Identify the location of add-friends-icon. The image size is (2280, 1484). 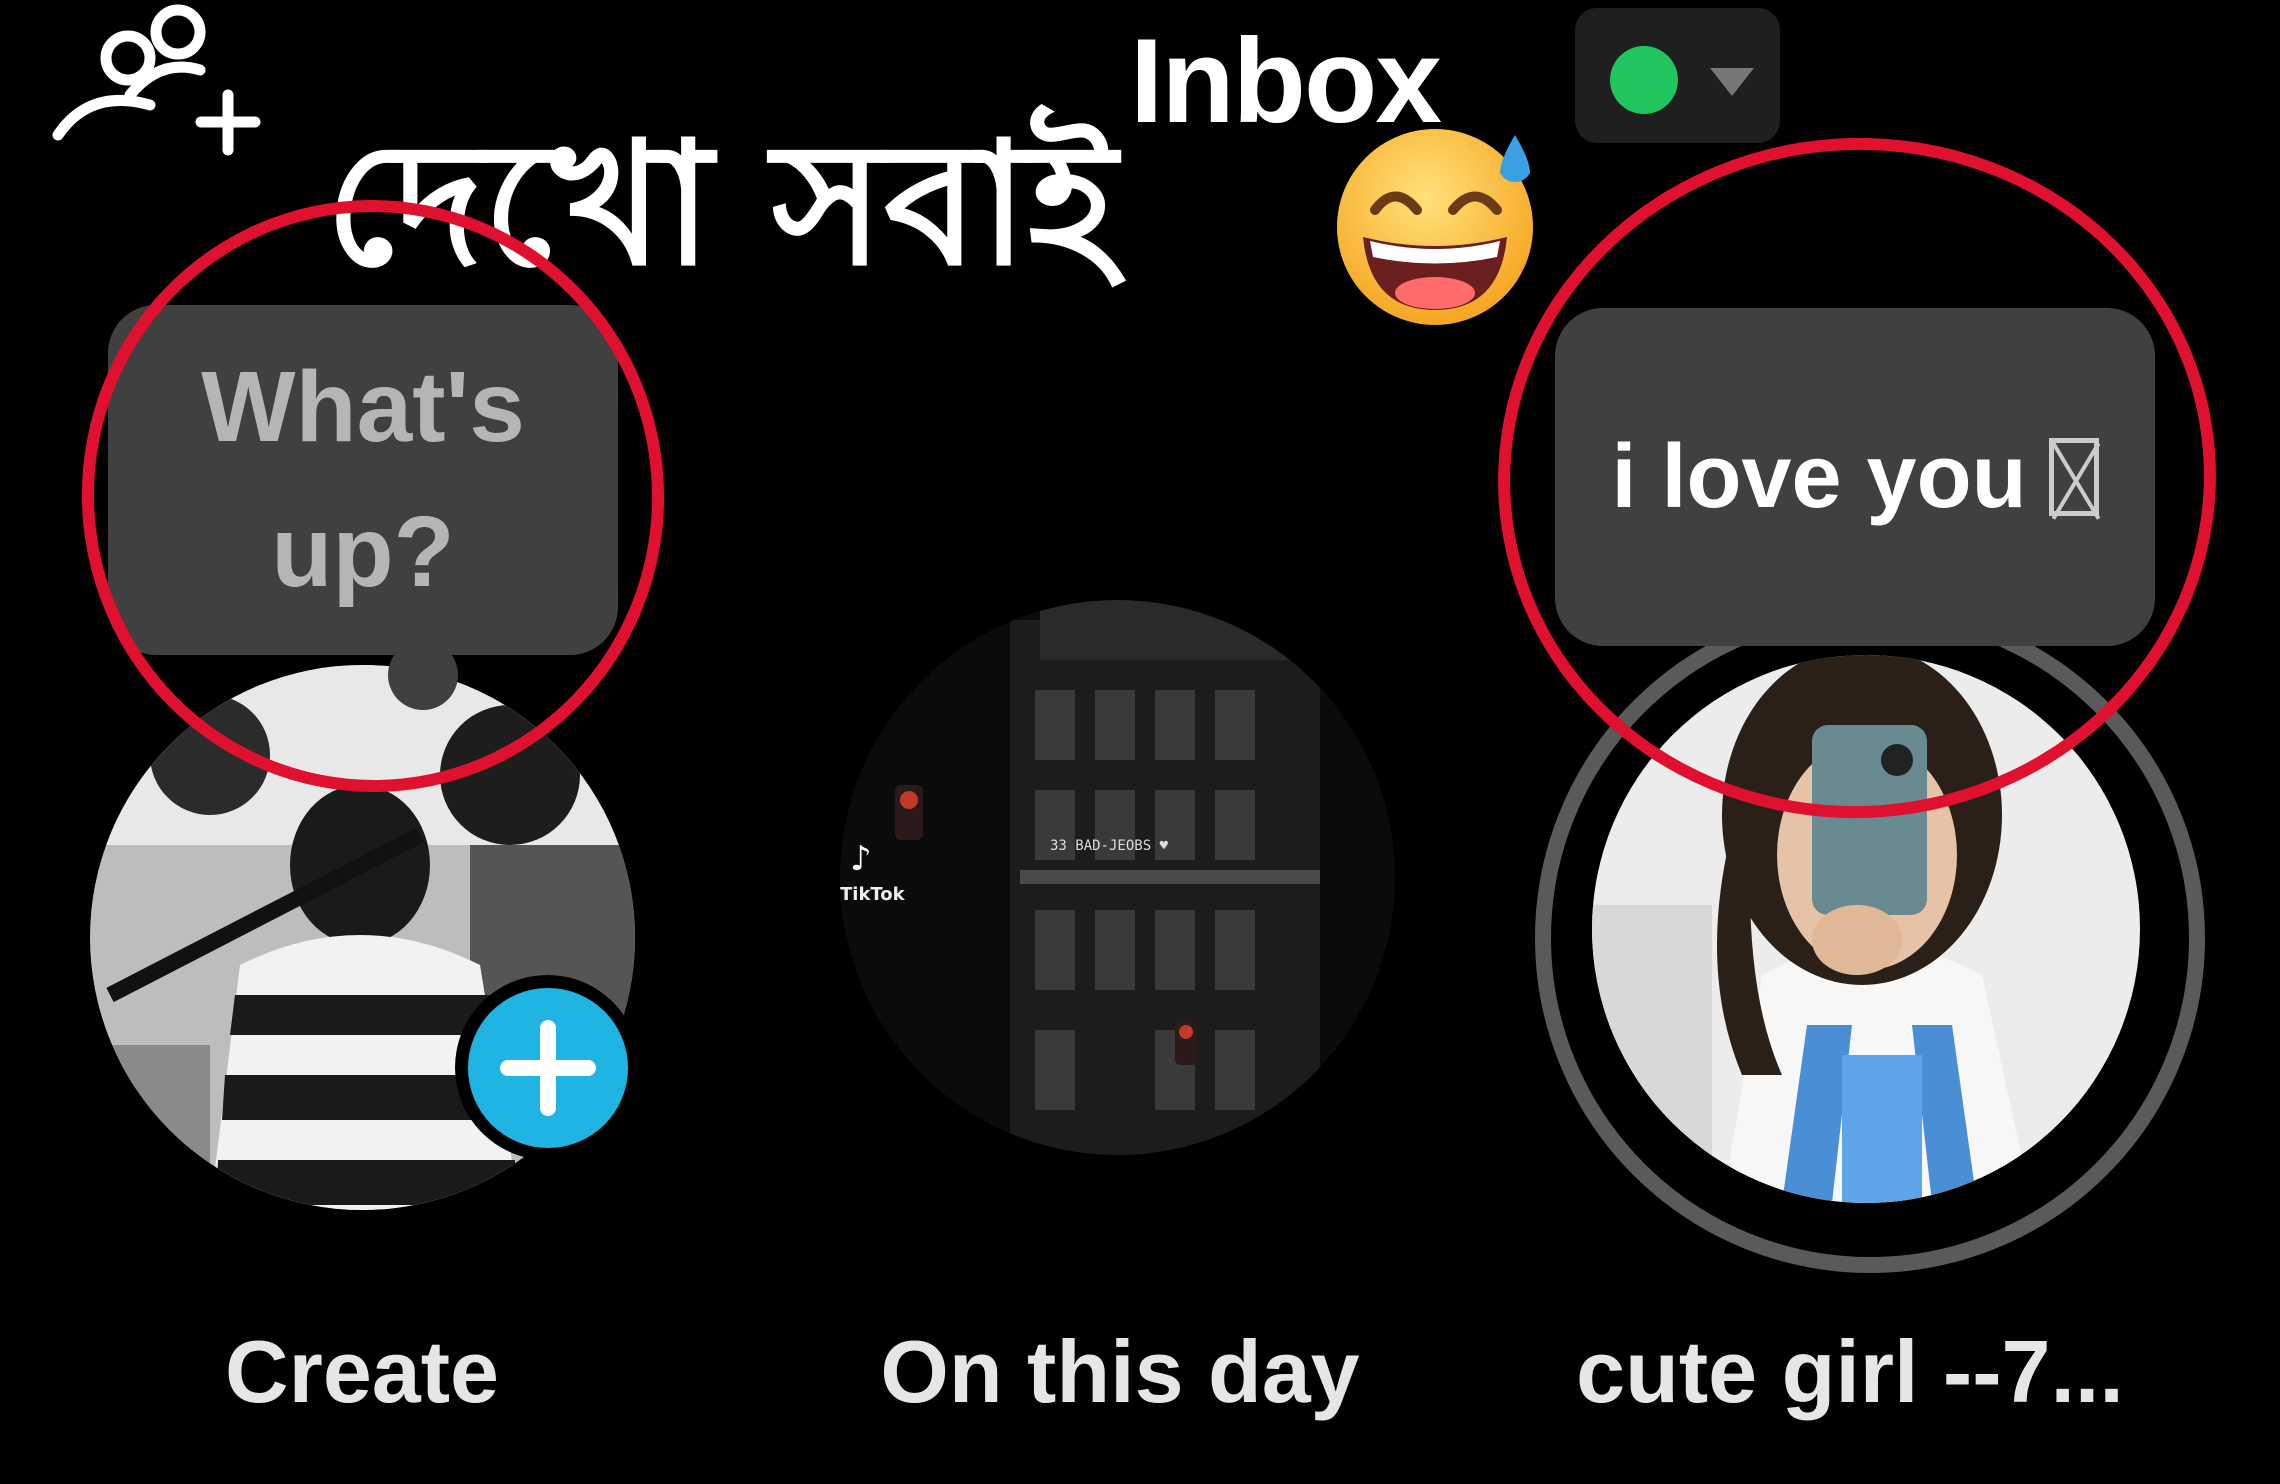
(160, 80).